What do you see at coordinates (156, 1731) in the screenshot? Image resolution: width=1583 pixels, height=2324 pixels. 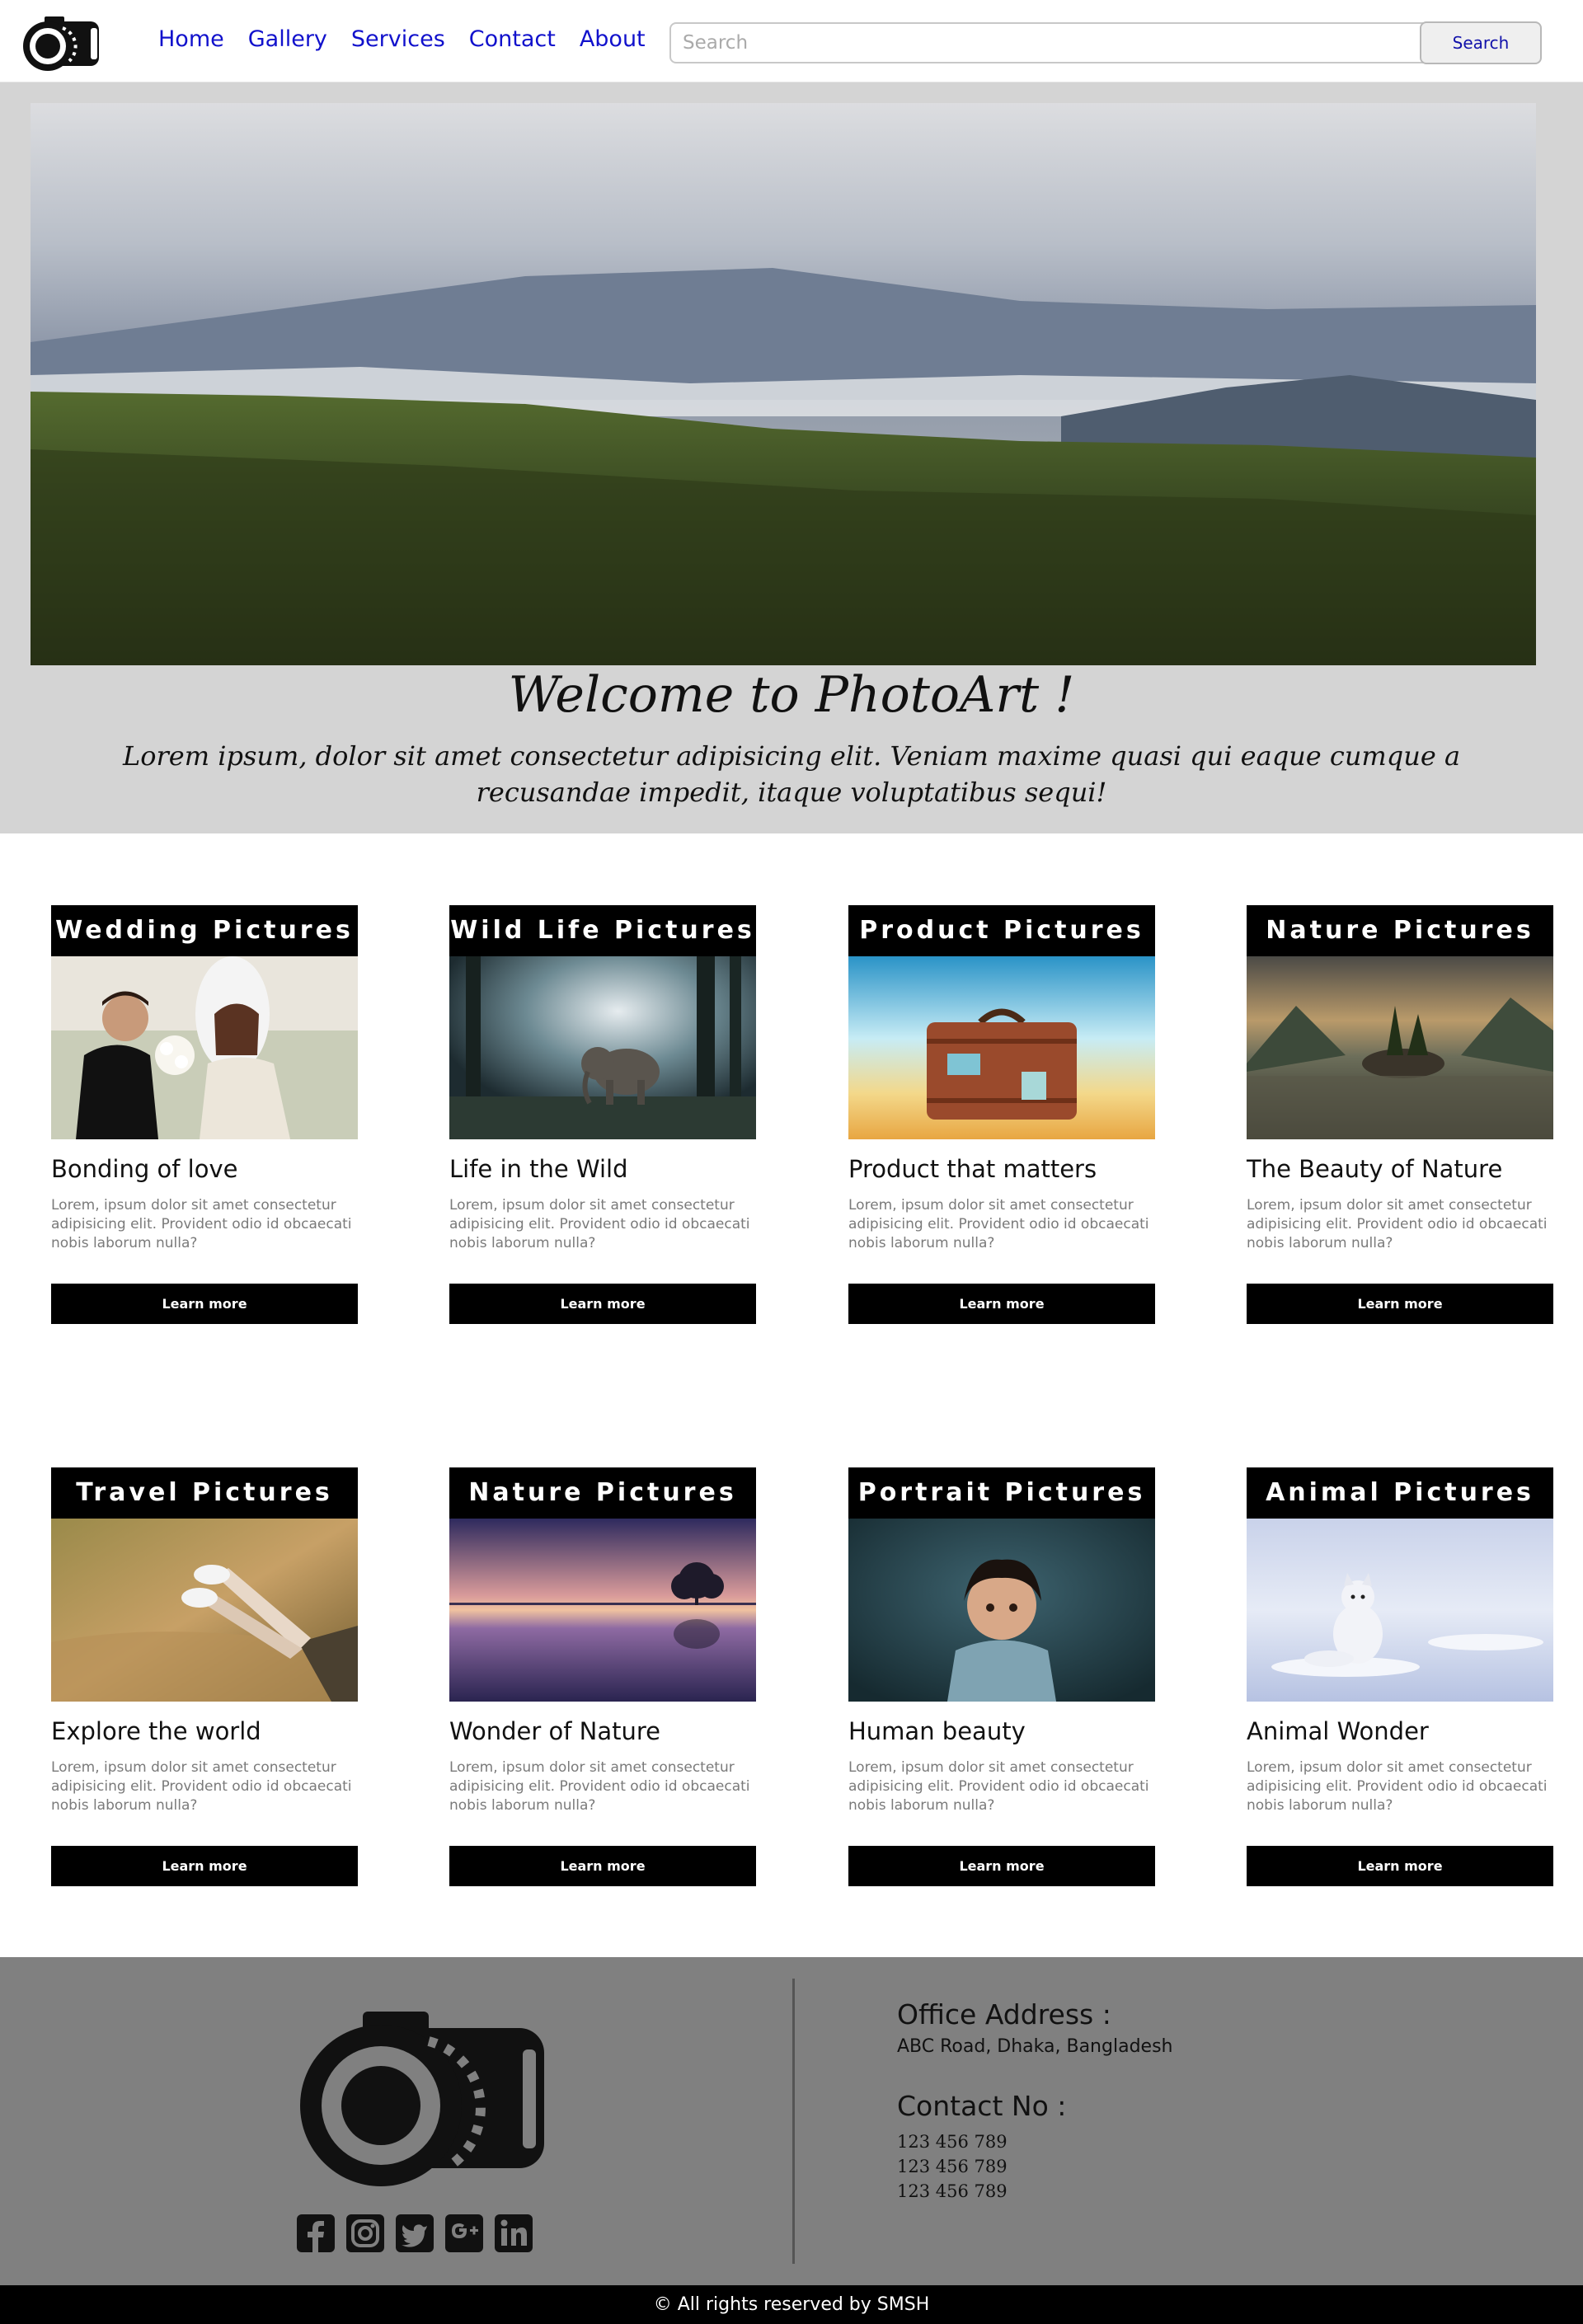 I see `card-title: Explore the world` at bounding box center [156, 1731].